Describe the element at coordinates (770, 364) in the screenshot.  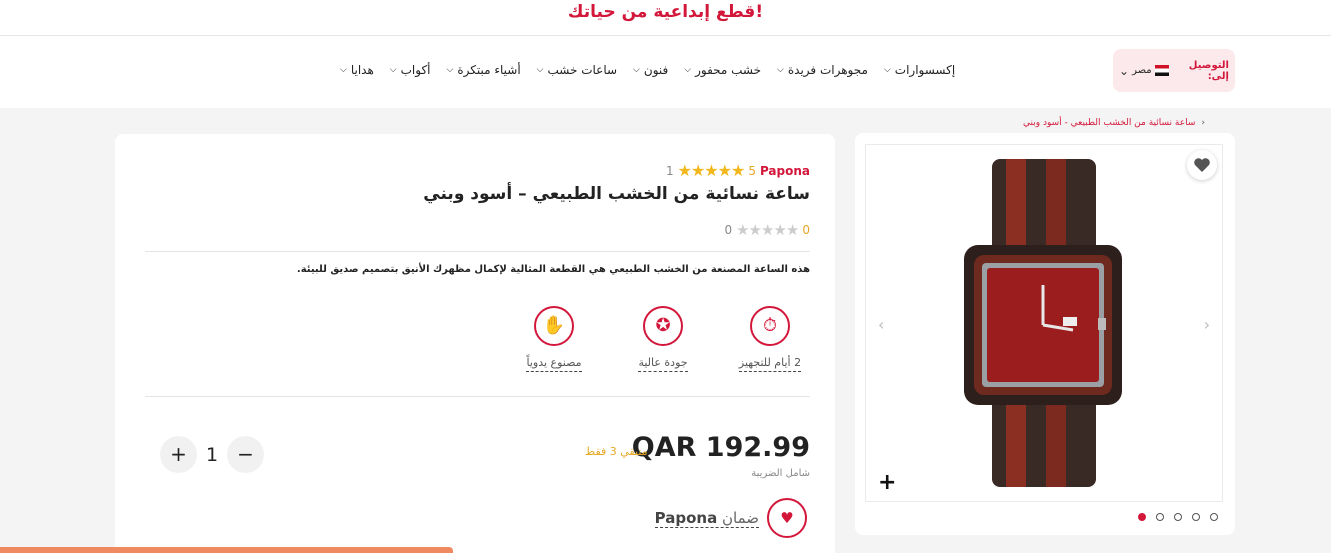
I see `feature-label: 2 أيام للتجهيز` at that location.